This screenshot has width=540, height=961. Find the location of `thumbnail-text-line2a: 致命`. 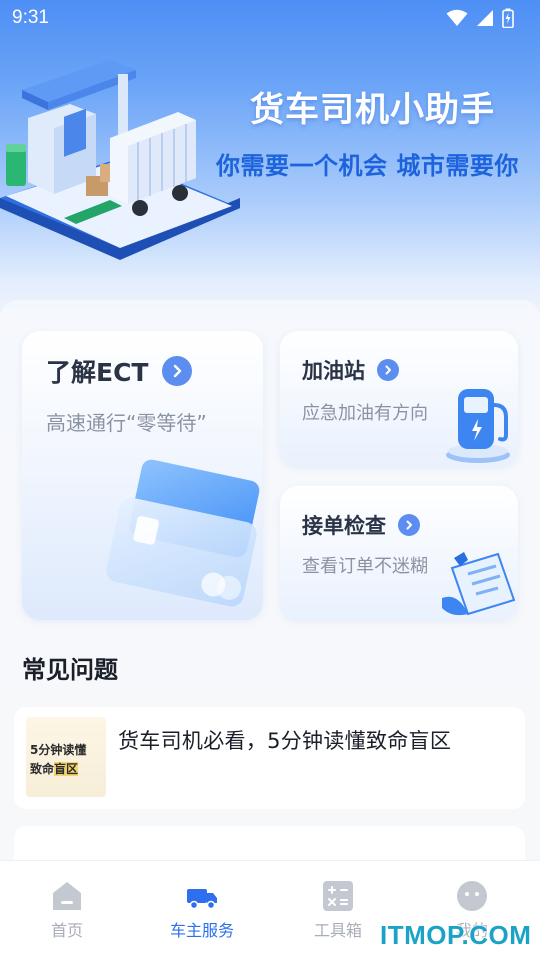

thumbnail-text-line2a: 致命 is located at coordinates (42, 769).